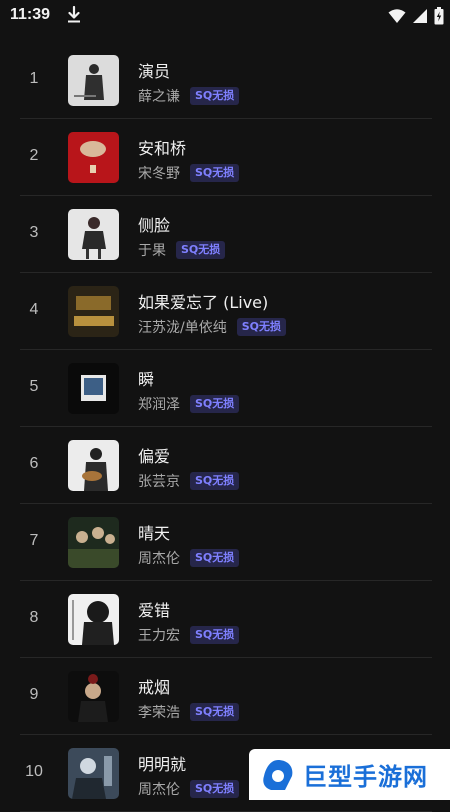 The height and width of the screenshot is (812, 450). Describe the element at coordinates (226, 696) in the screenshot. I see `song-row: 9 戒烟 李荣浩 SQ无损` at that location.